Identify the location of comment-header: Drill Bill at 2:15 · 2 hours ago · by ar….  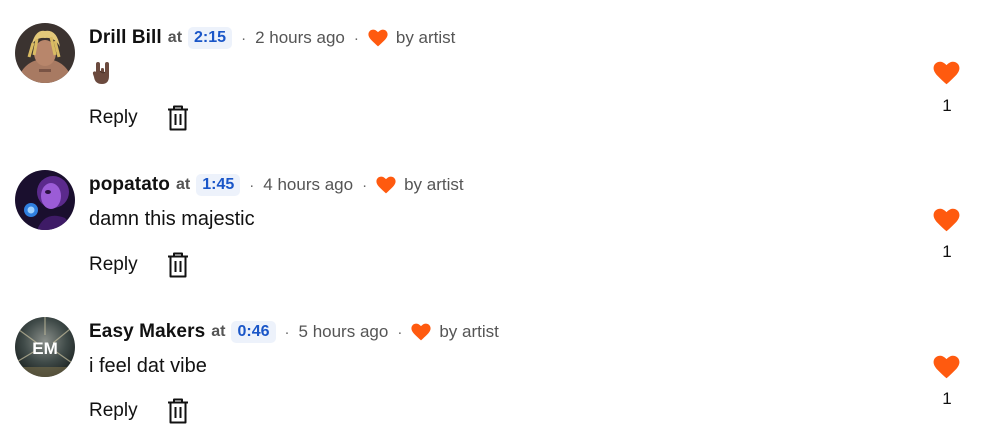
(272, 38).